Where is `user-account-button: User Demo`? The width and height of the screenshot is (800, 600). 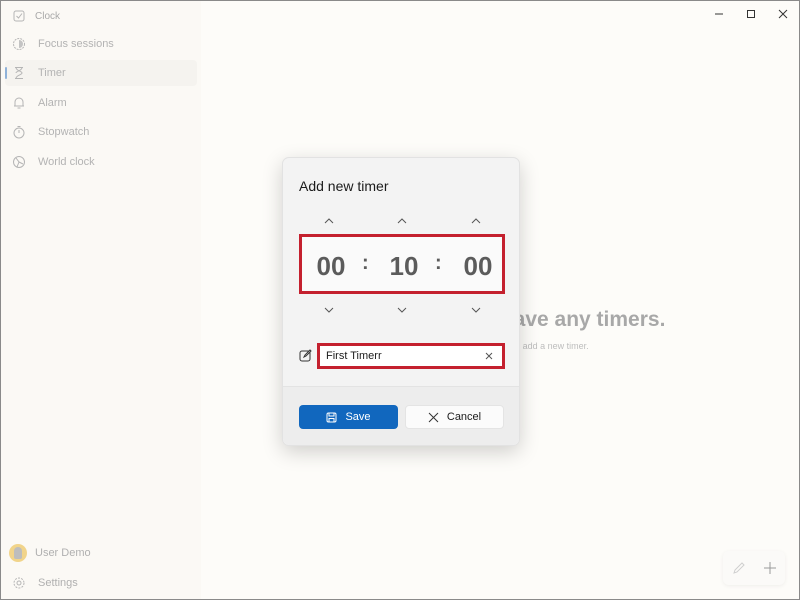
user-account-button: User Demo is located at coordinates (50, 553).